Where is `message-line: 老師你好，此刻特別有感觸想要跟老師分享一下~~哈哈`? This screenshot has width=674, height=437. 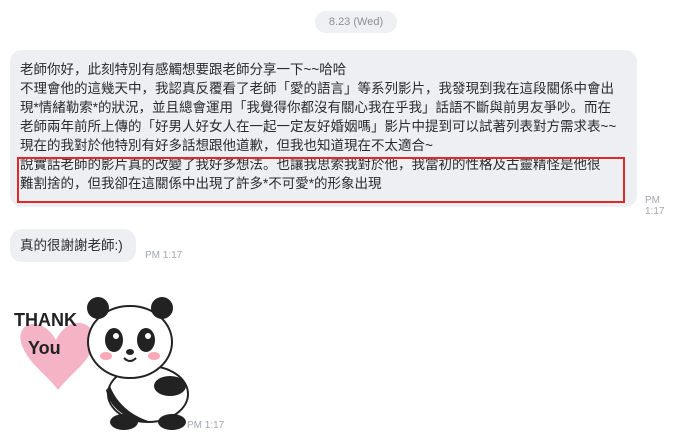
message-line: 老師你好，此刻特別有感觸想要跟老師分享一下~~哈哈 is located at coordinates (183, 69).